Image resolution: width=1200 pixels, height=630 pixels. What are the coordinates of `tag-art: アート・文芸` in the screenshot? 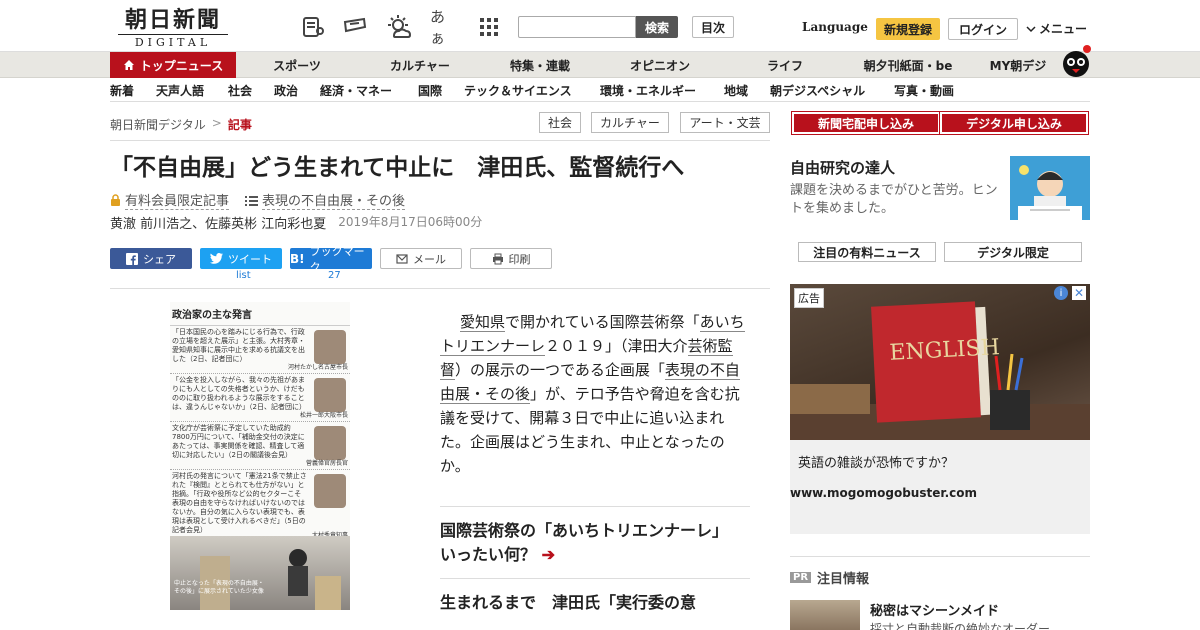 It's located at (725, 122).